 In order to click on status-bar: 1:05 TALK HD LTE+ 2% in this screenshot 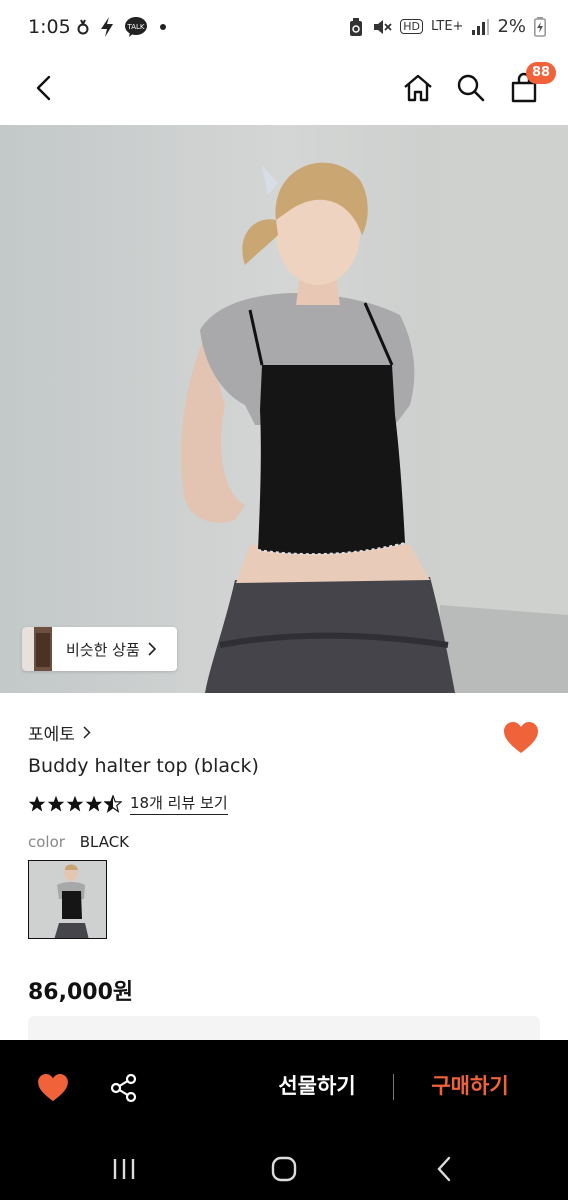, I will do `click(284, 28)`.